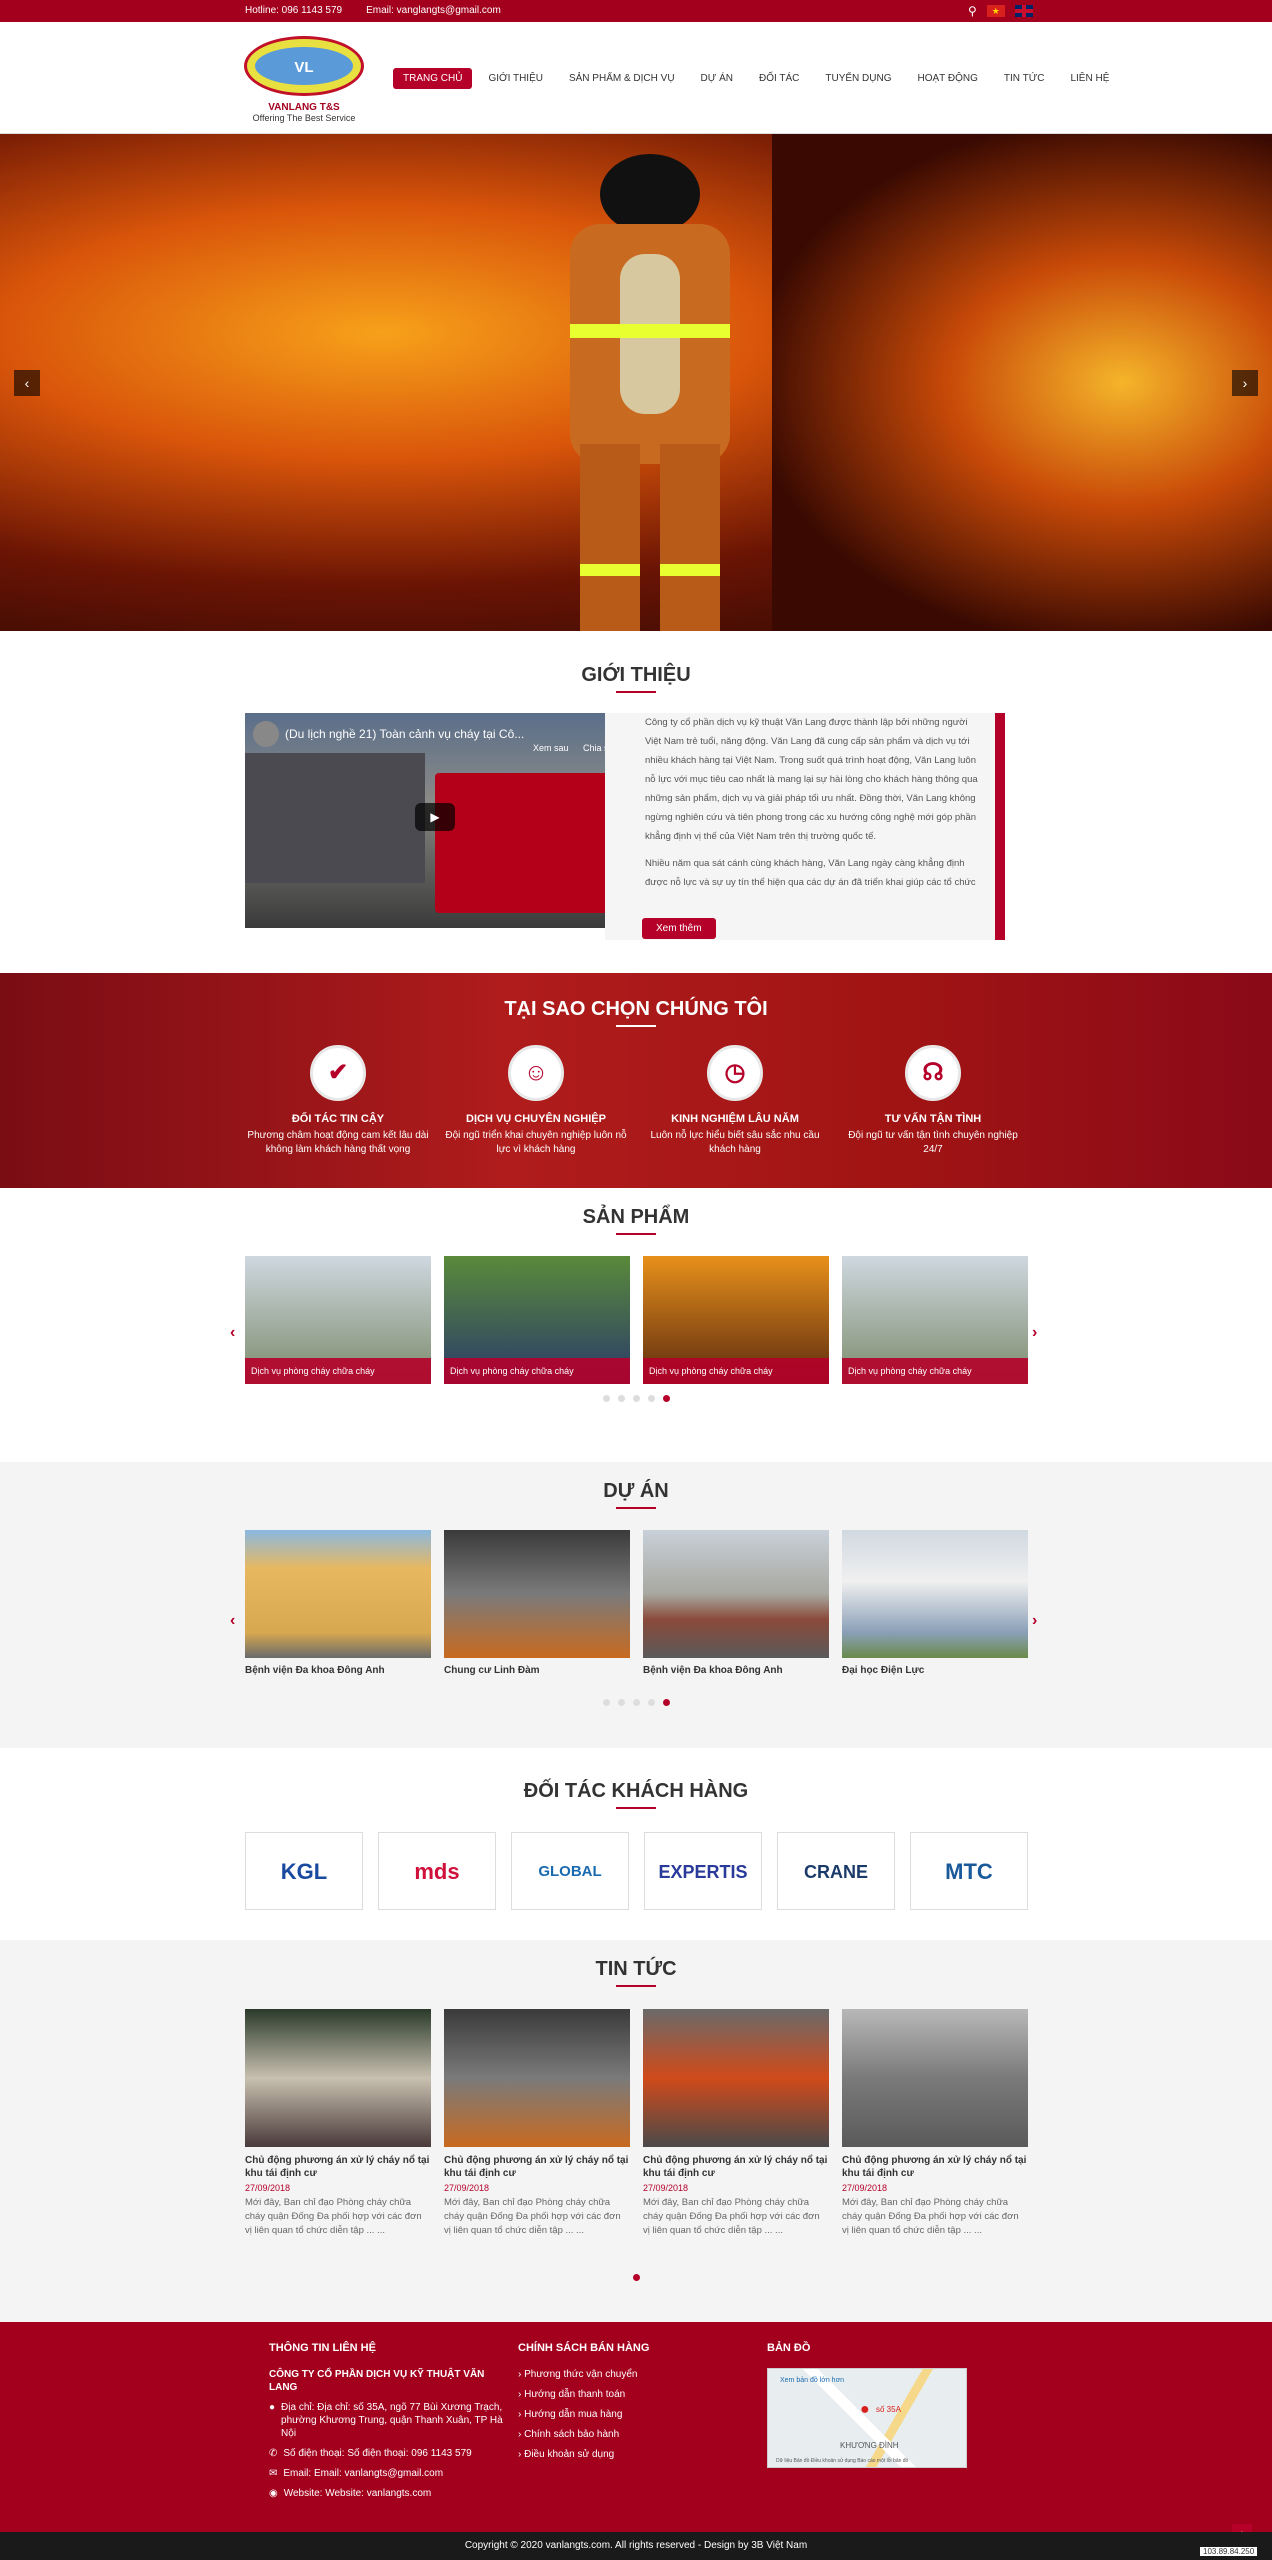 The image size is (1272, 2560). I want to click on policy-link: › Hướng dẫn thanh toán, so click(628, 2394).